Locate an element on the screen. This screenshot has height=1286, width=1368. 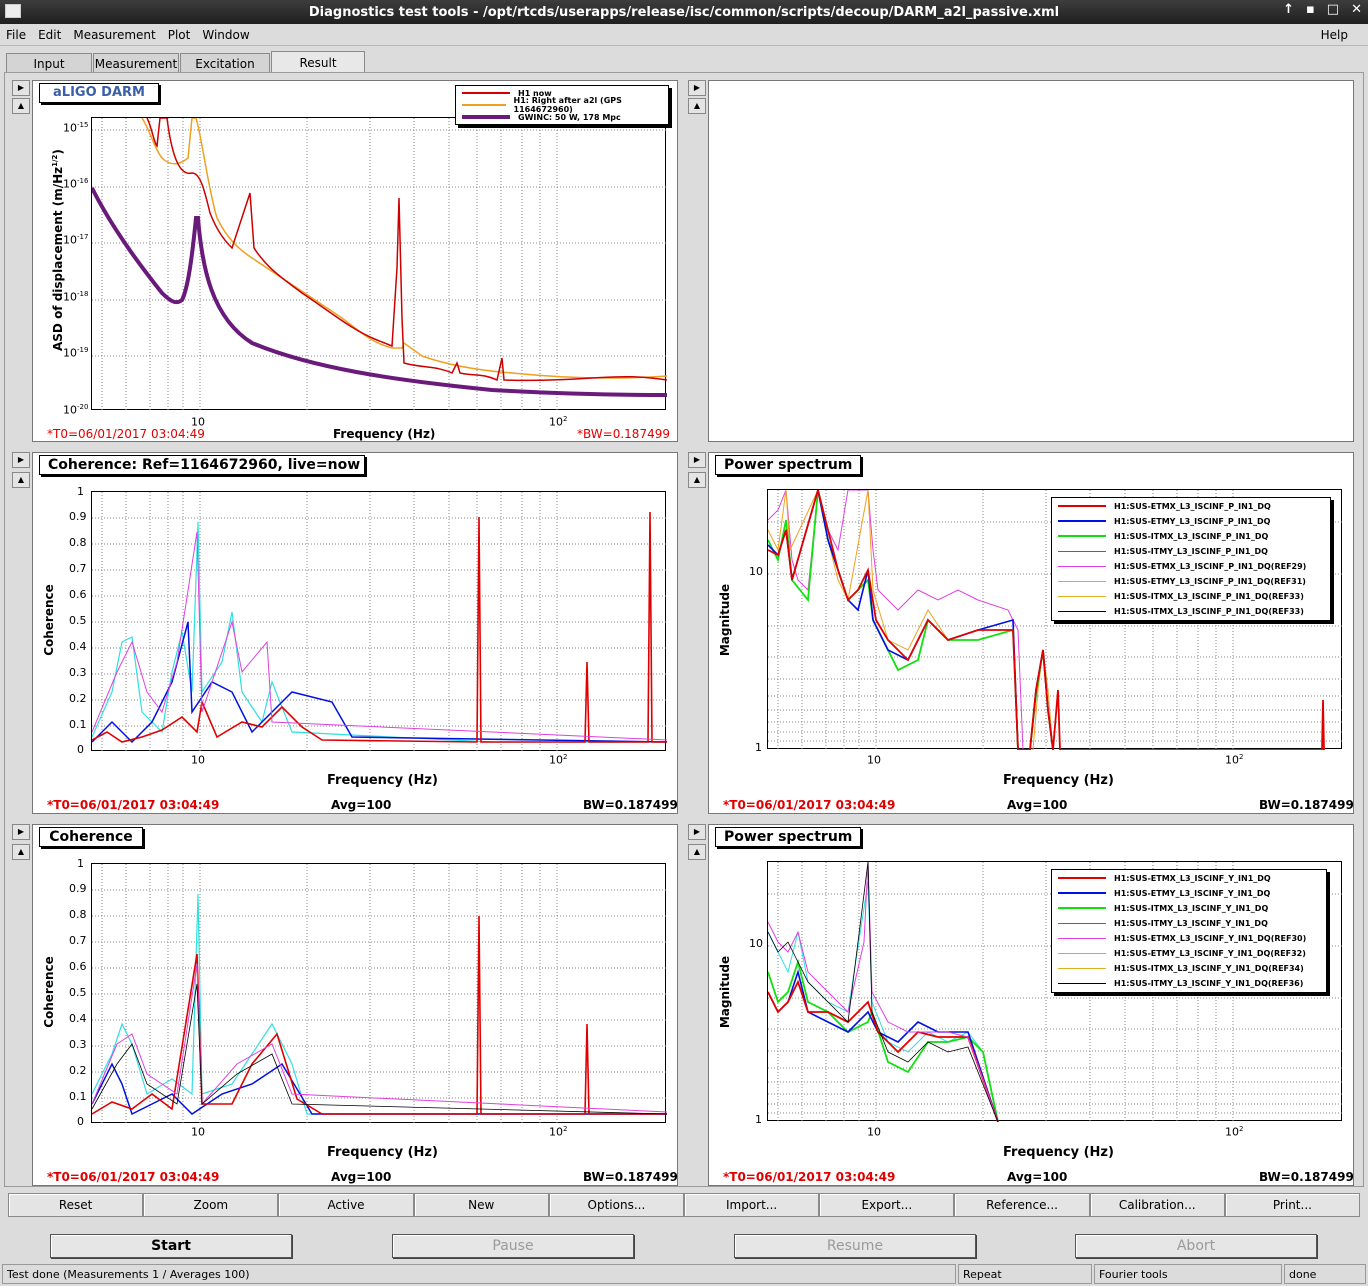
menu-plot: Plot is located at coordinates (179, 35).